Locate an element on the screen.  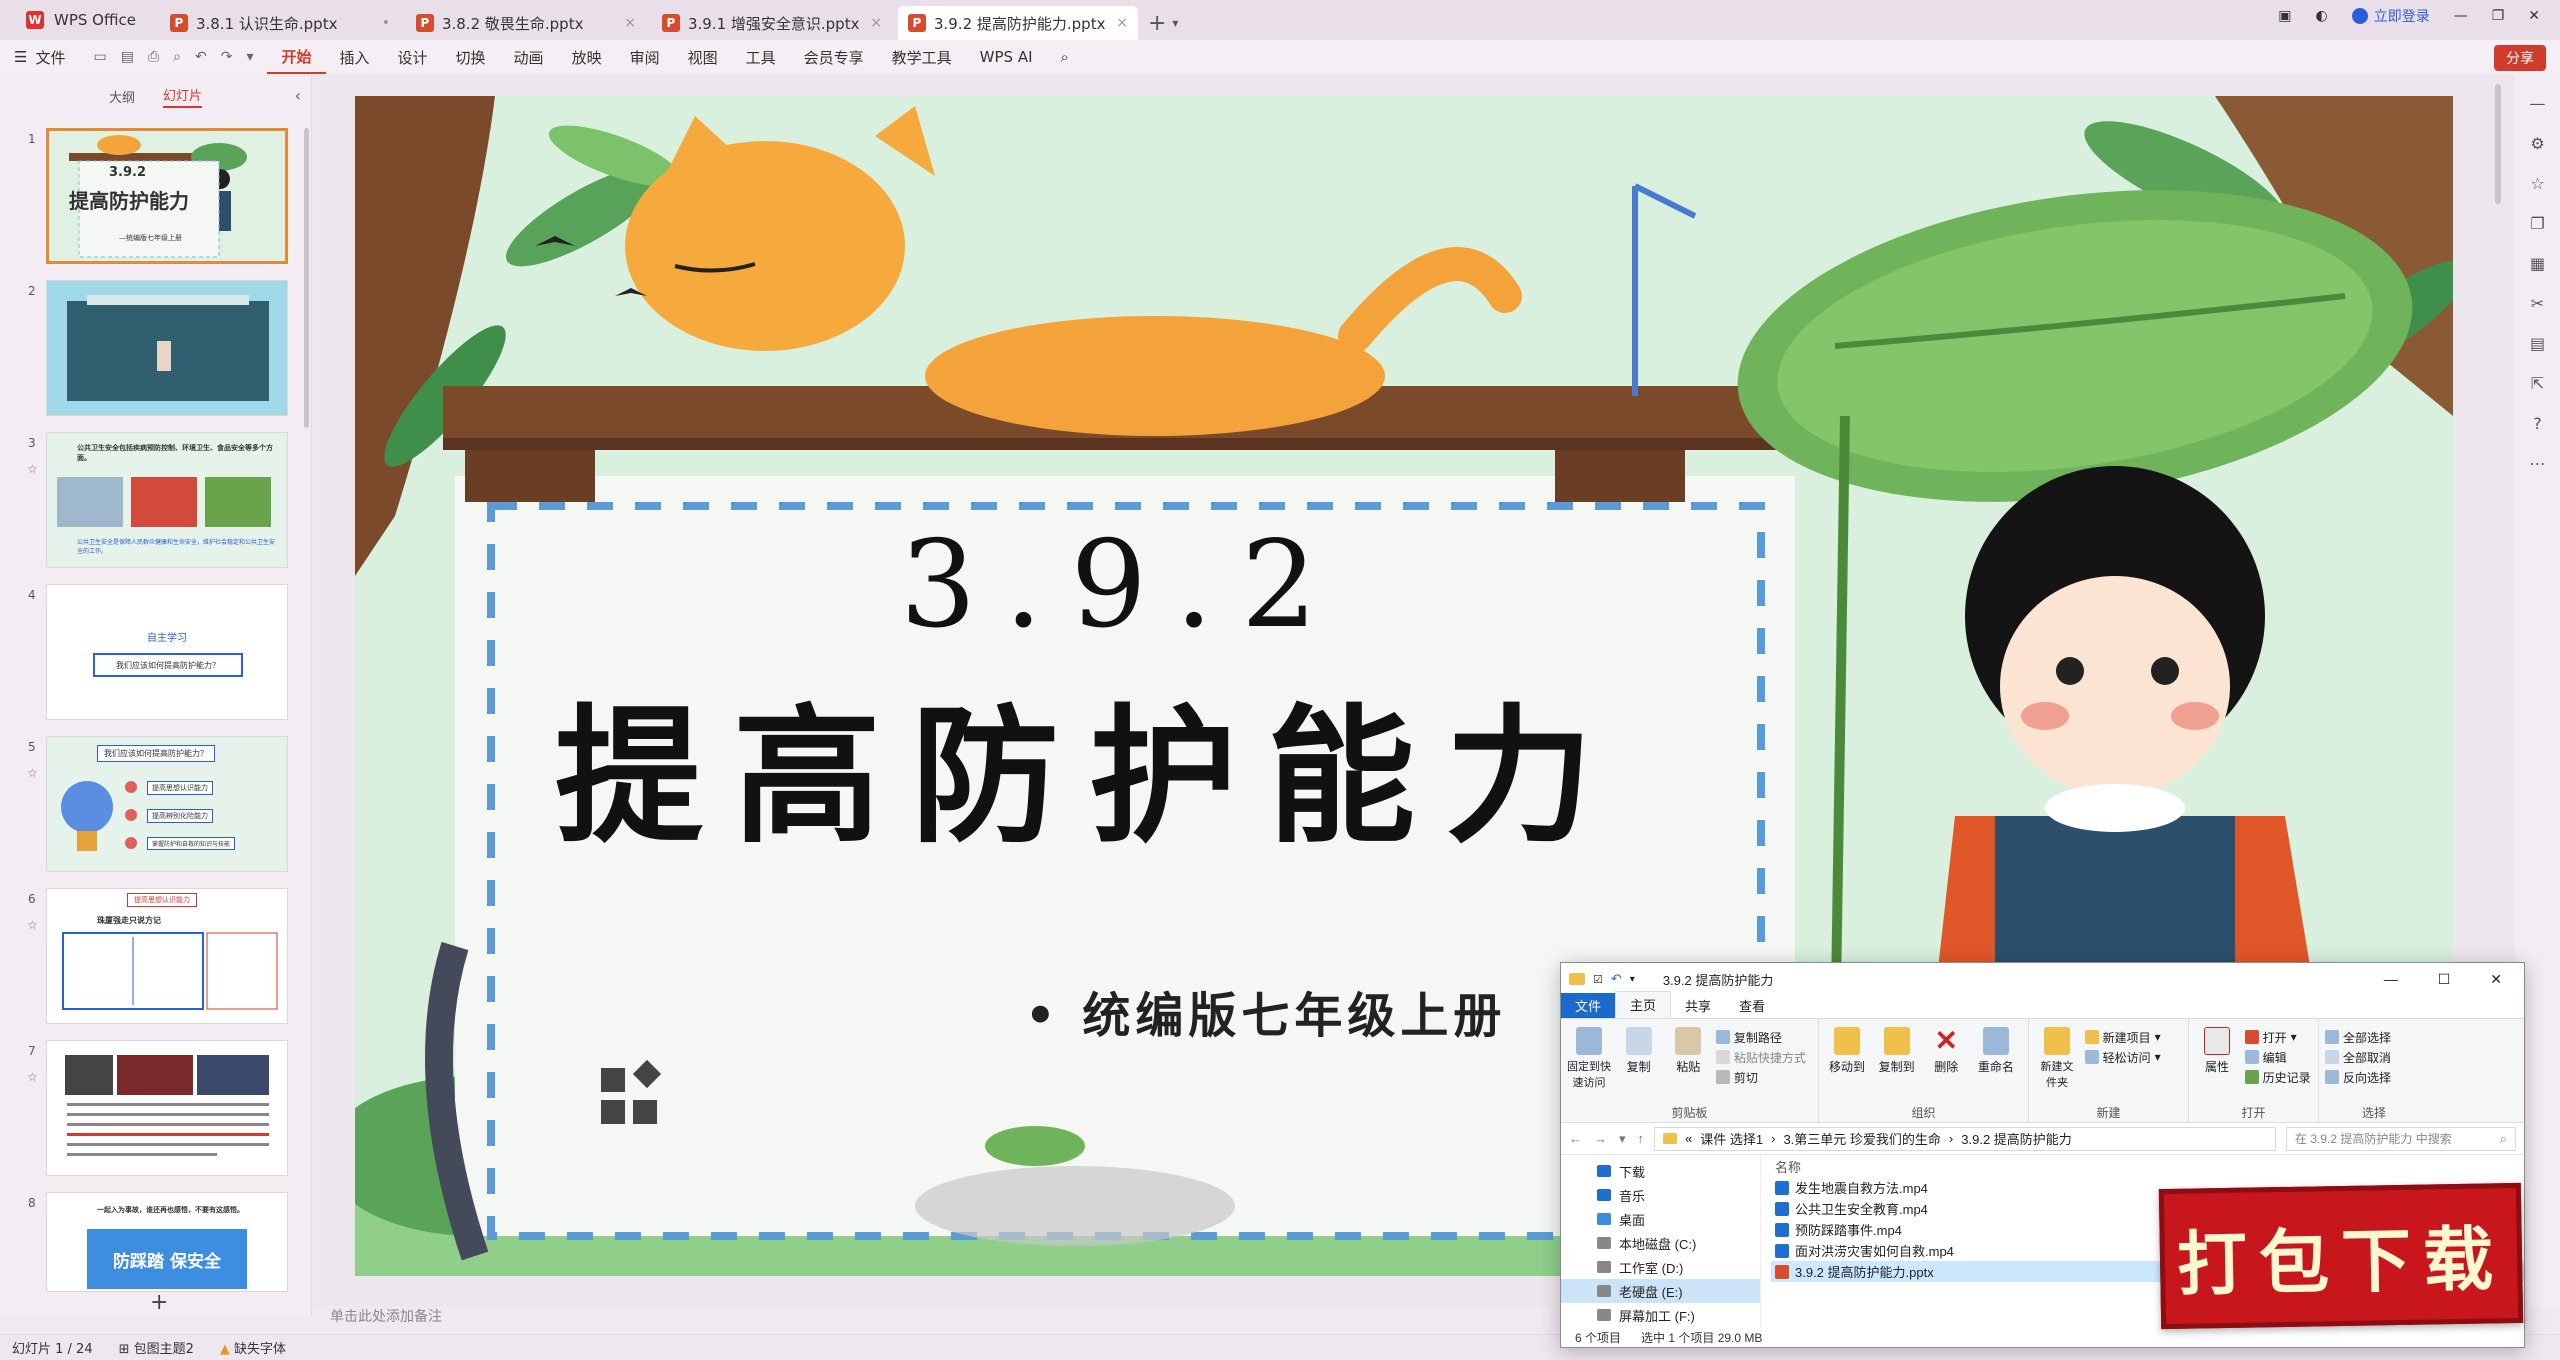
path-breadcrumb: « 课件 选择1 › 3.第三单元 珍爱我们的生命 › 3.9.2 提高防护能力 is located at coordinates (1965, 1138).